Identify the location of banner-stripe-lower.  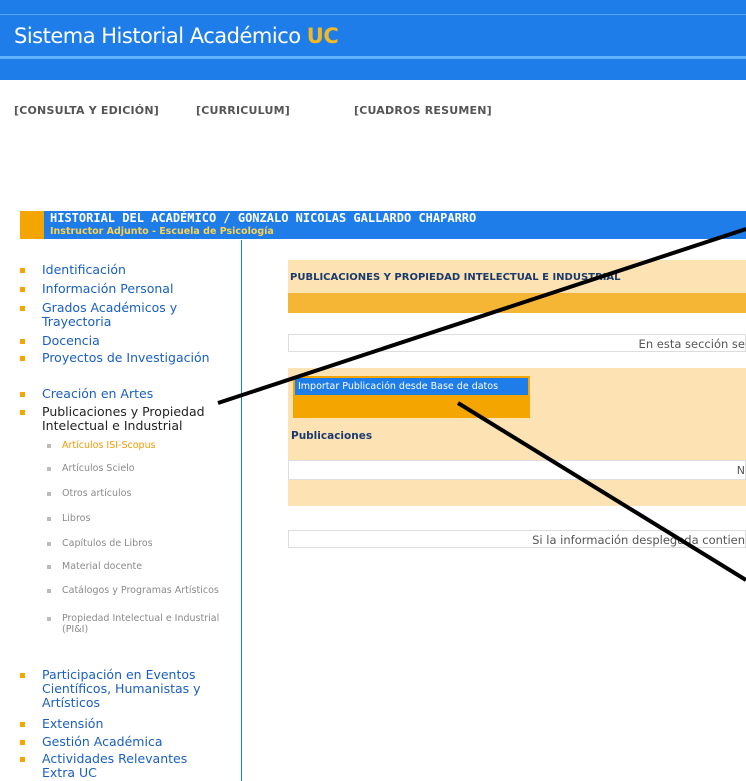
(373, 57).